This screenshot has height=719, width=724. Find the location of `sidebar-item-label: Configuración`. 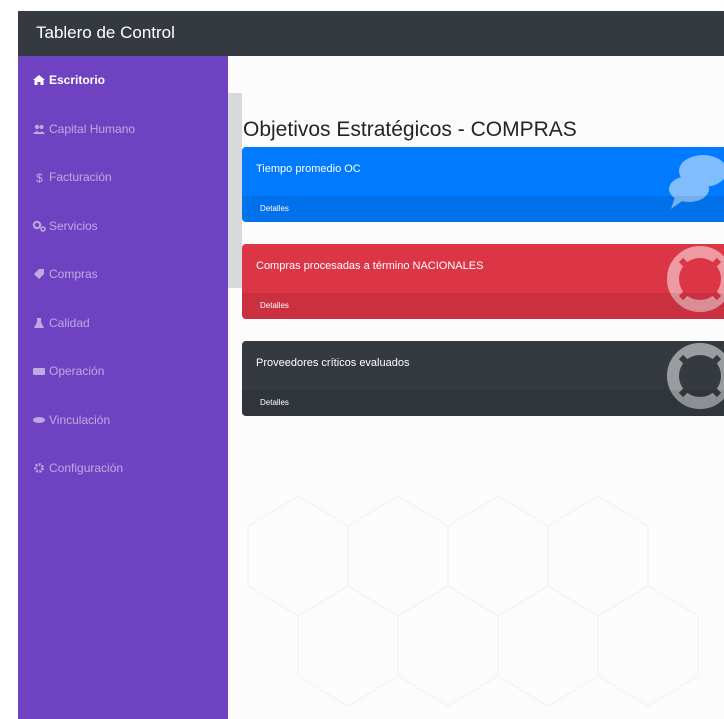

sidebar-item-label: Configuración is located at coordinates (86, 468).